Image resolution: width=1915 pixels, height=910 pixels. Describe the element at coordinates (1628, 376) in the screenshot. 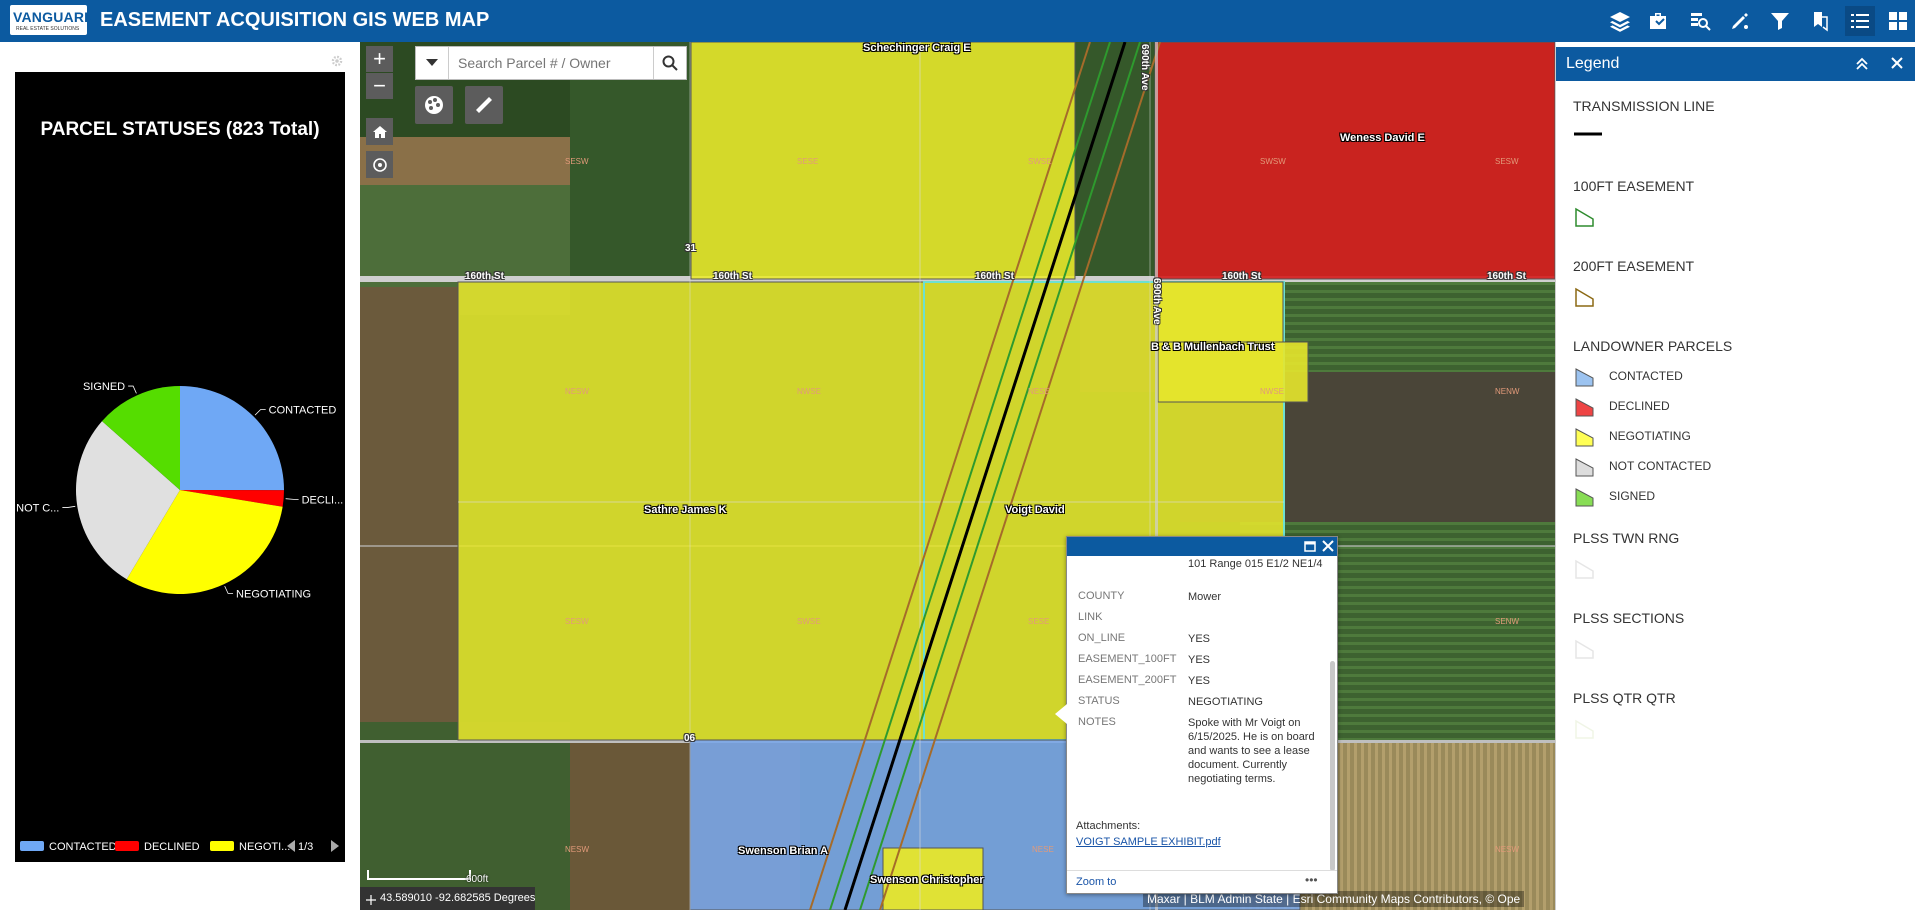

I see `legend-item: CONTACTED` at that location.